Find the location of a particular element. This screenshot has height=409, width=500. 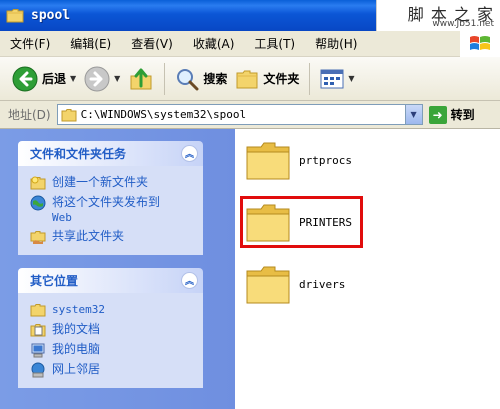

menu-tools: 工具(T) is located at coordinates (274, 43).